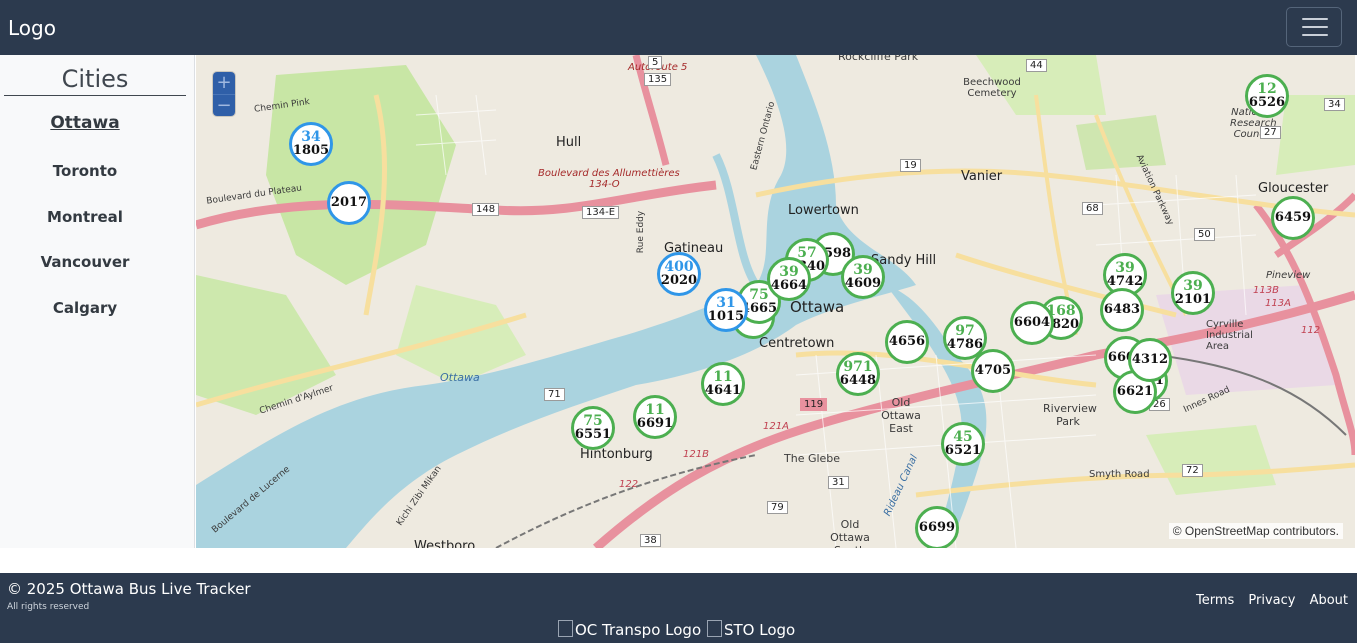 This screenshot has width=1357, height=643. What do you see at coordinates (1193, 293) in the screenshot?
I see `bus-marker: 39 2101` at bounding box center [1193, 293].